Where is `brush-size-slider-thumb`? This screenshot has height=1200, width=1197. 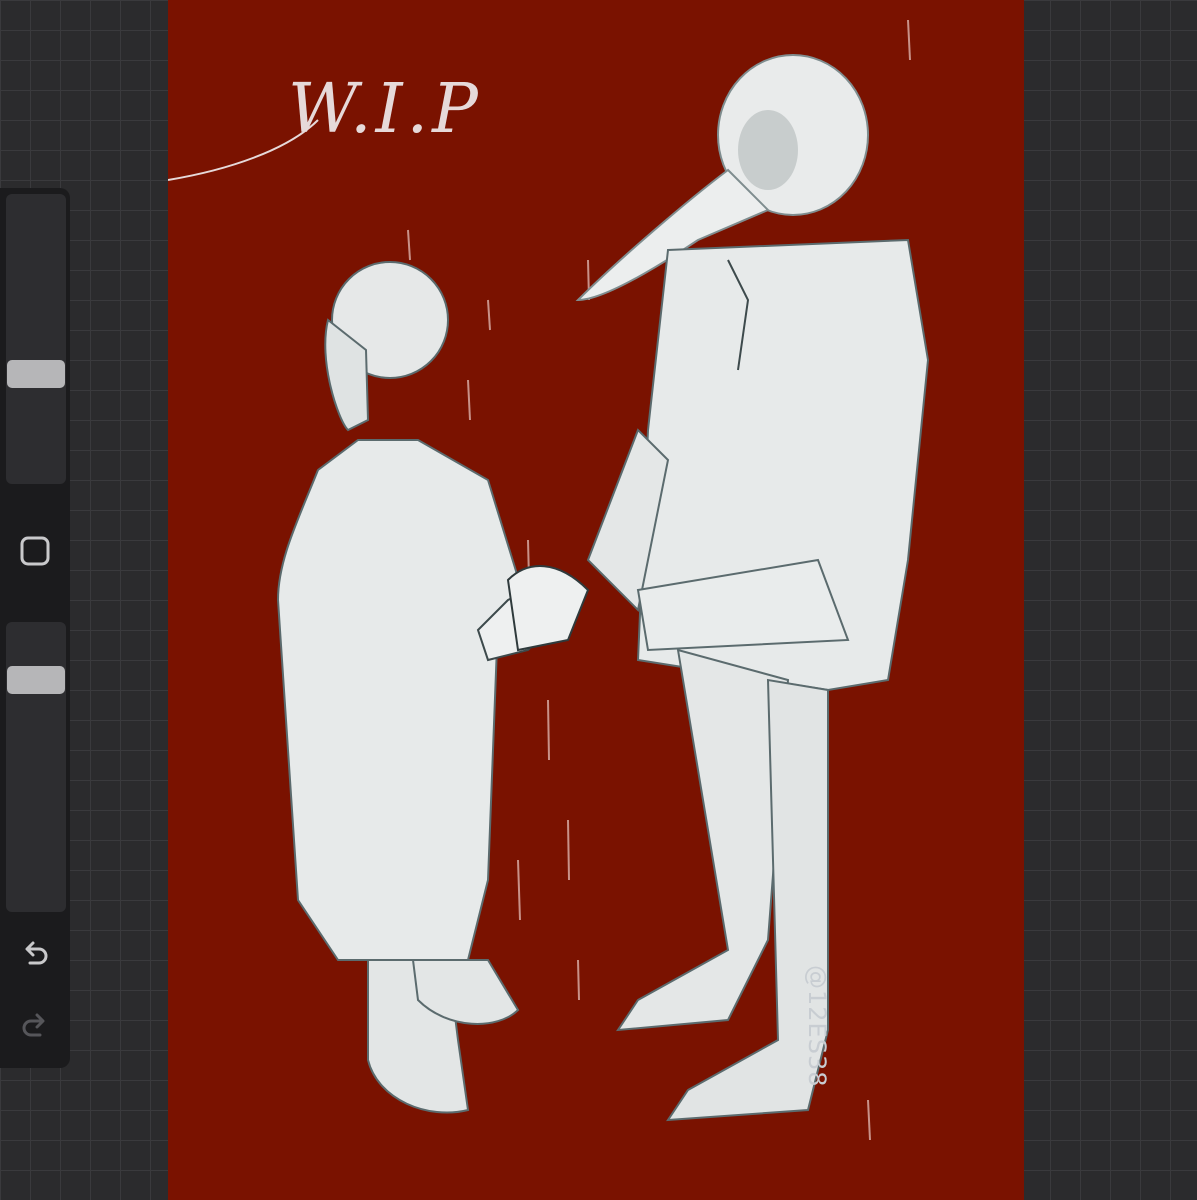 brush-size-slider-thumb is located at coordinates (36, 374).